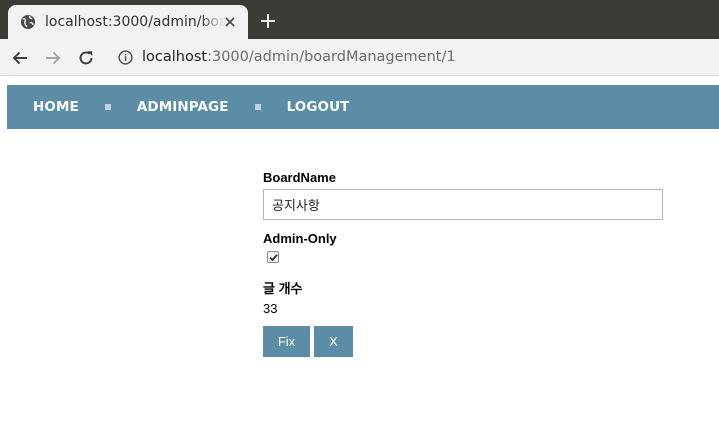 The image size is (719, 440). I want to click on arrow-left-icon, so click(20, 58).